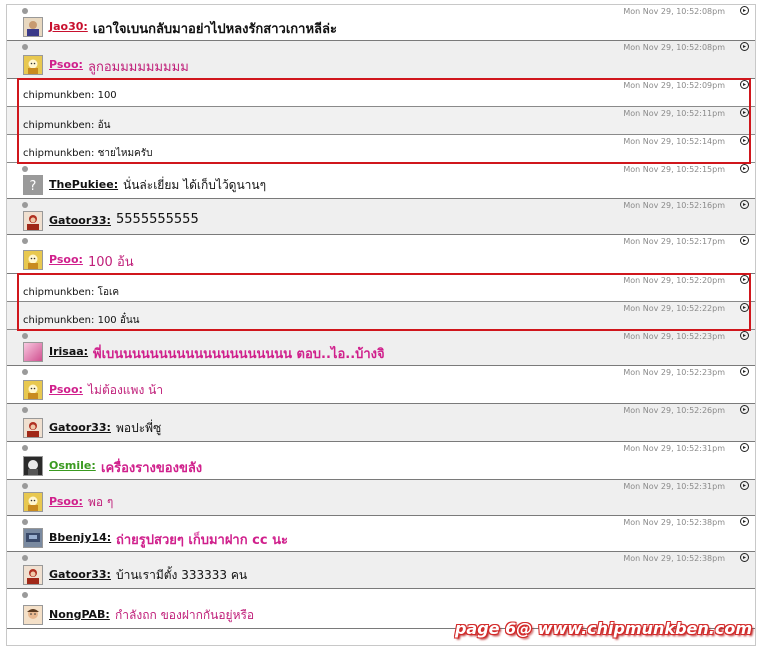 The height and width of the screenshot is (656, 766). I want to click on message-text: ถ่ายรูปสวยๆ เก็บมาฝาก cc นะ, so click(202, 540).